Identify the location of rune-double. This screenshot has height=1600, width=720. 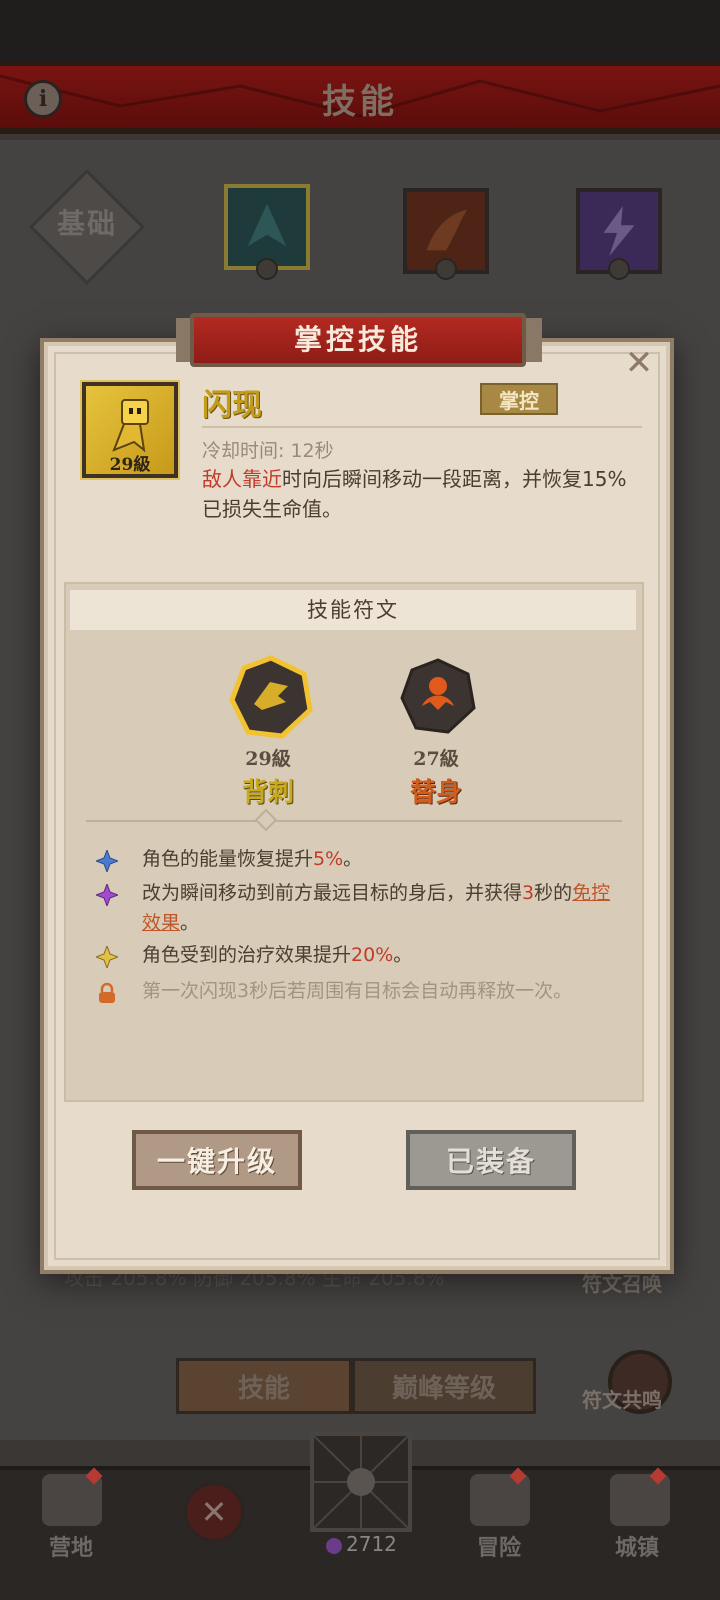
(438, 696).